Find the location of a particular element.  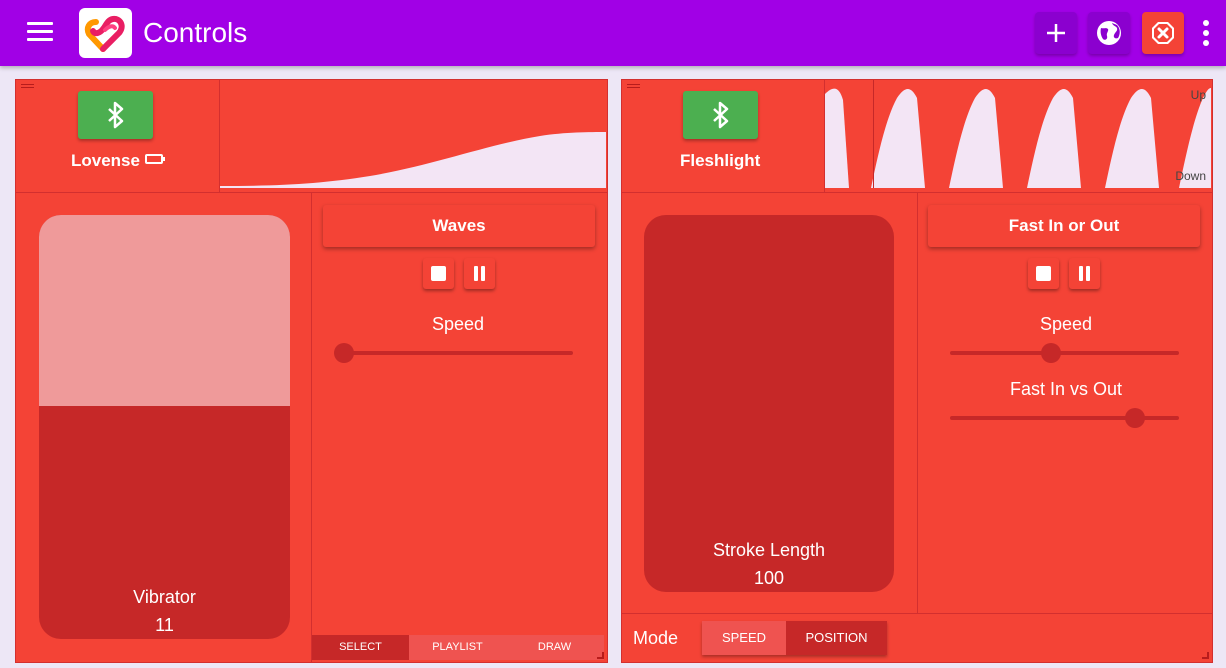

vibrator-slider-unfilled is located at coordinates (164, 310).